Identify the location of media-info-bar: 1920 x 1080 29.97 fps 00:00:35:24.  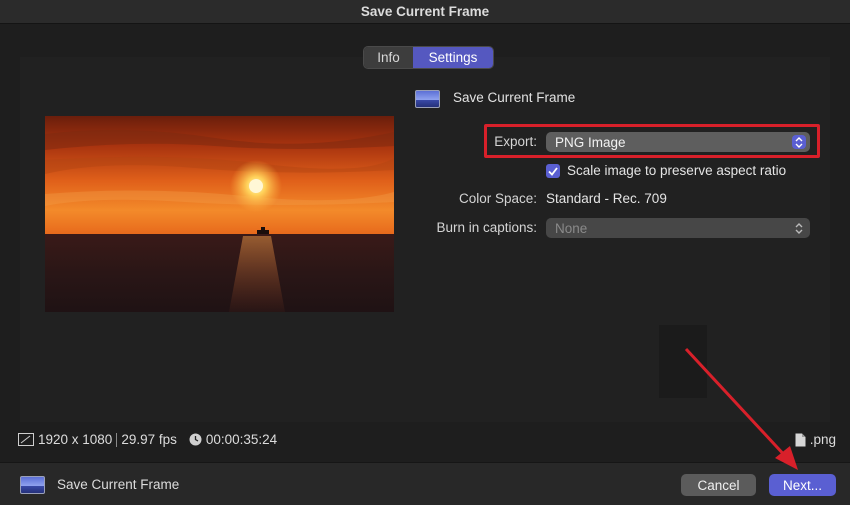
(147, 439).